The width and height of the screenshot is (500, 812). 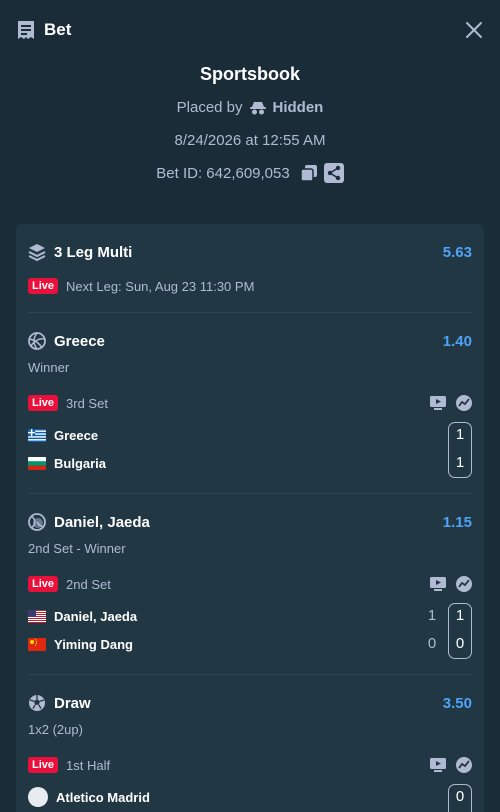 What do you see at coordinates (76, 435) in the screenshot?
I see `team-name: Greece` at bounding box center [76, 435].